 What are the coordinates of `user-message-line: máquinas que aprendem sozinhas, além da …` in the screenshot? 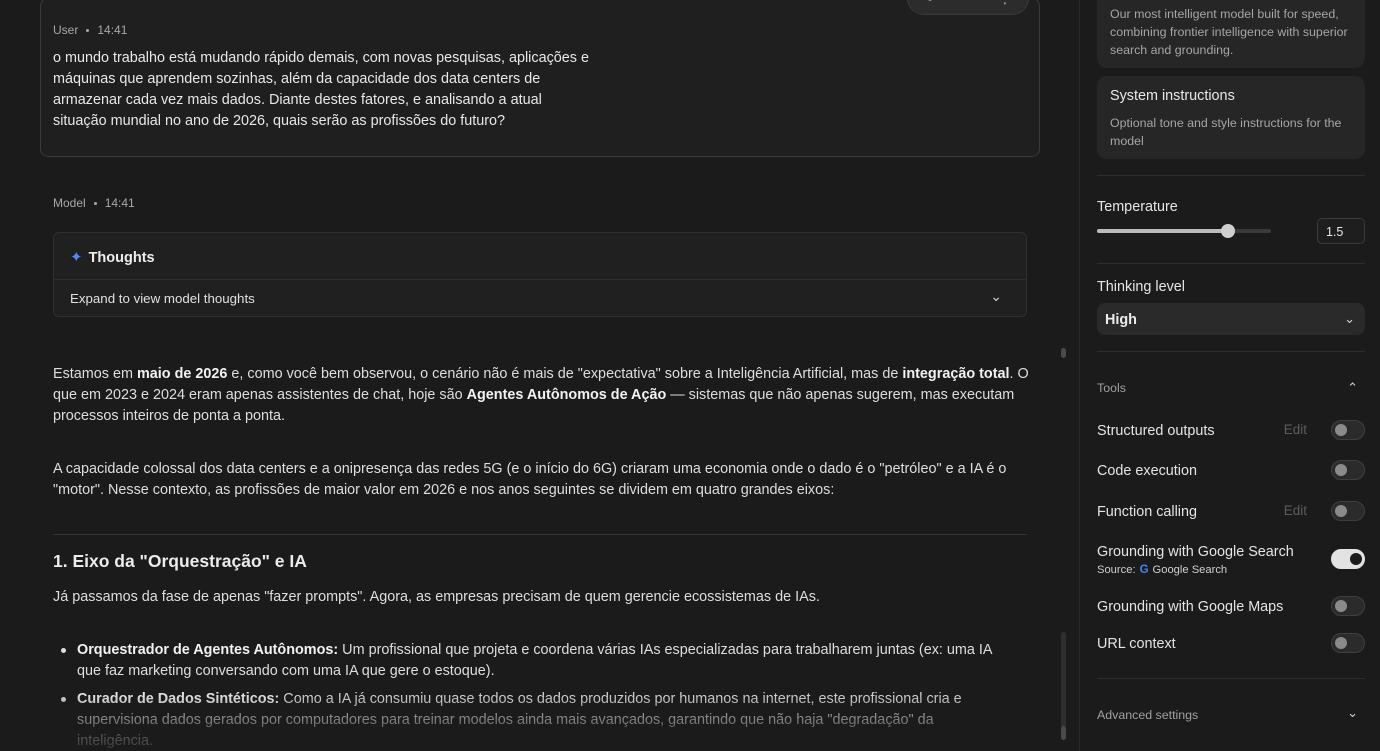 It's located at (297, 79).